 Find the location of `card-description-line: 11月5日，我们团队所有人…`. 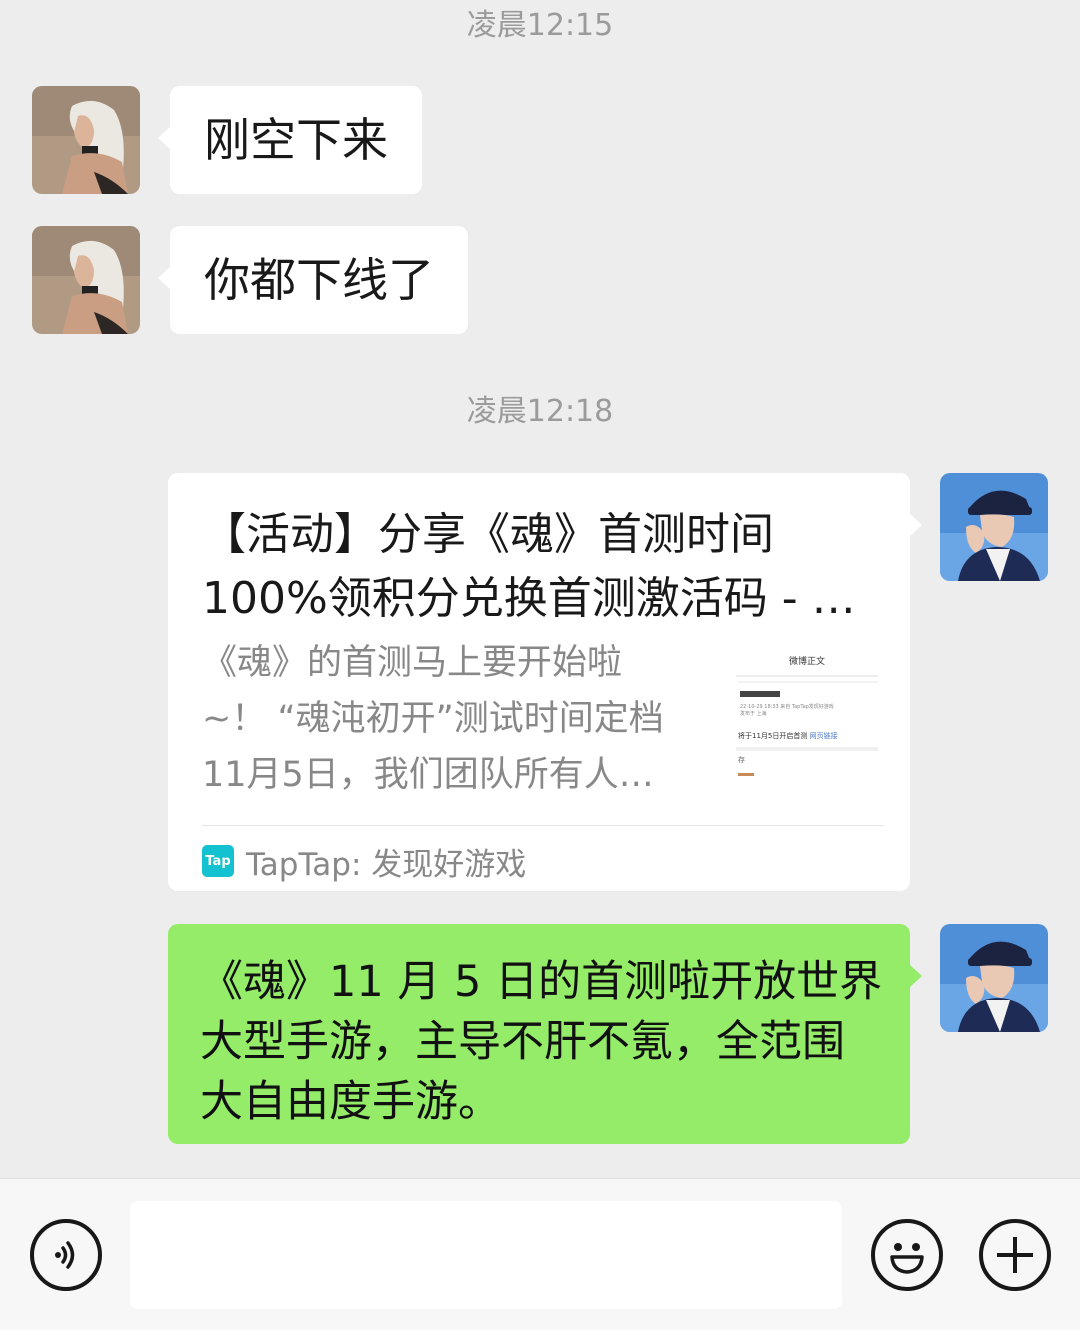

card-description-line: 11月5日，我们团队所有人… is located at coordinates (428, 775).